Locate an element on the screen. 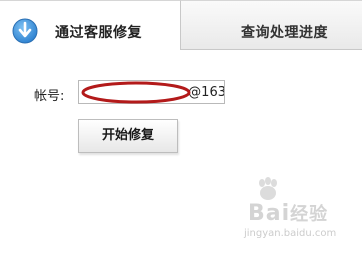 Image resolution: width=362 pixels, height=253 pixels. redaction-ellipse is located at coordinates (136, 92).